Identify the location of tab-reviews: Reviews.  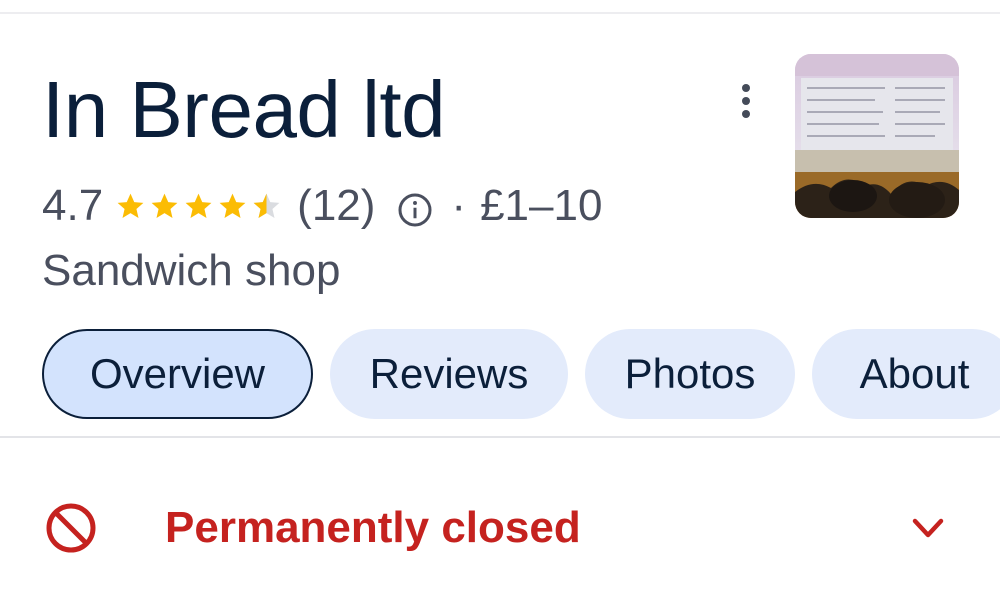
(449, 374).